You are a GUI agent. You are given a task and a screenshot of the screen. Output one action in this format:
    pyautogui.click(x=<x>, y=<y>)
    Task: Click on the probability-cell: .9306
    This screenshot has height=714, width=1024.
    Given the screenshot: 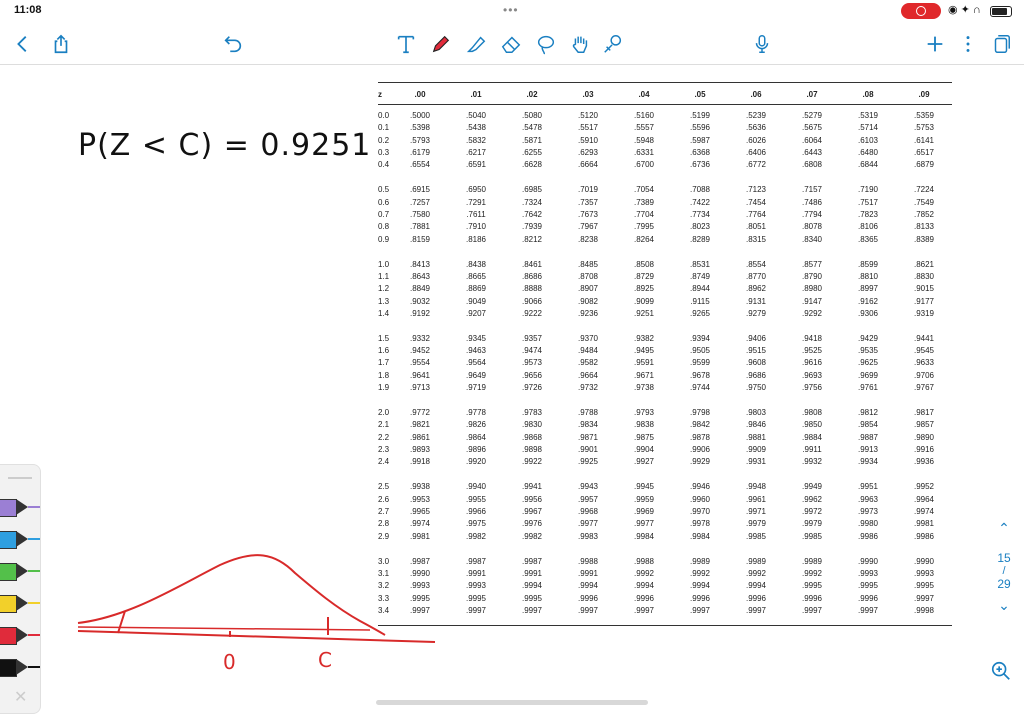 What is the action you would take?
    pyautogui.click(x=868, y=313)
    